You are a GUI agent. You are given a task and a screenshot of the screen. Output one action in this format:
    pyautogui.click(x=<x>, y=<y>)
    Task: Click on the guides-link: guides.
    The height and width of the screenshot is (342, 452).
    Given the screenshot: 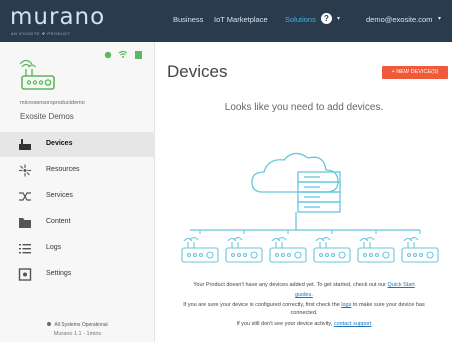 What is the action you would take?
    pyautogui.click(x=304, y=295)
    